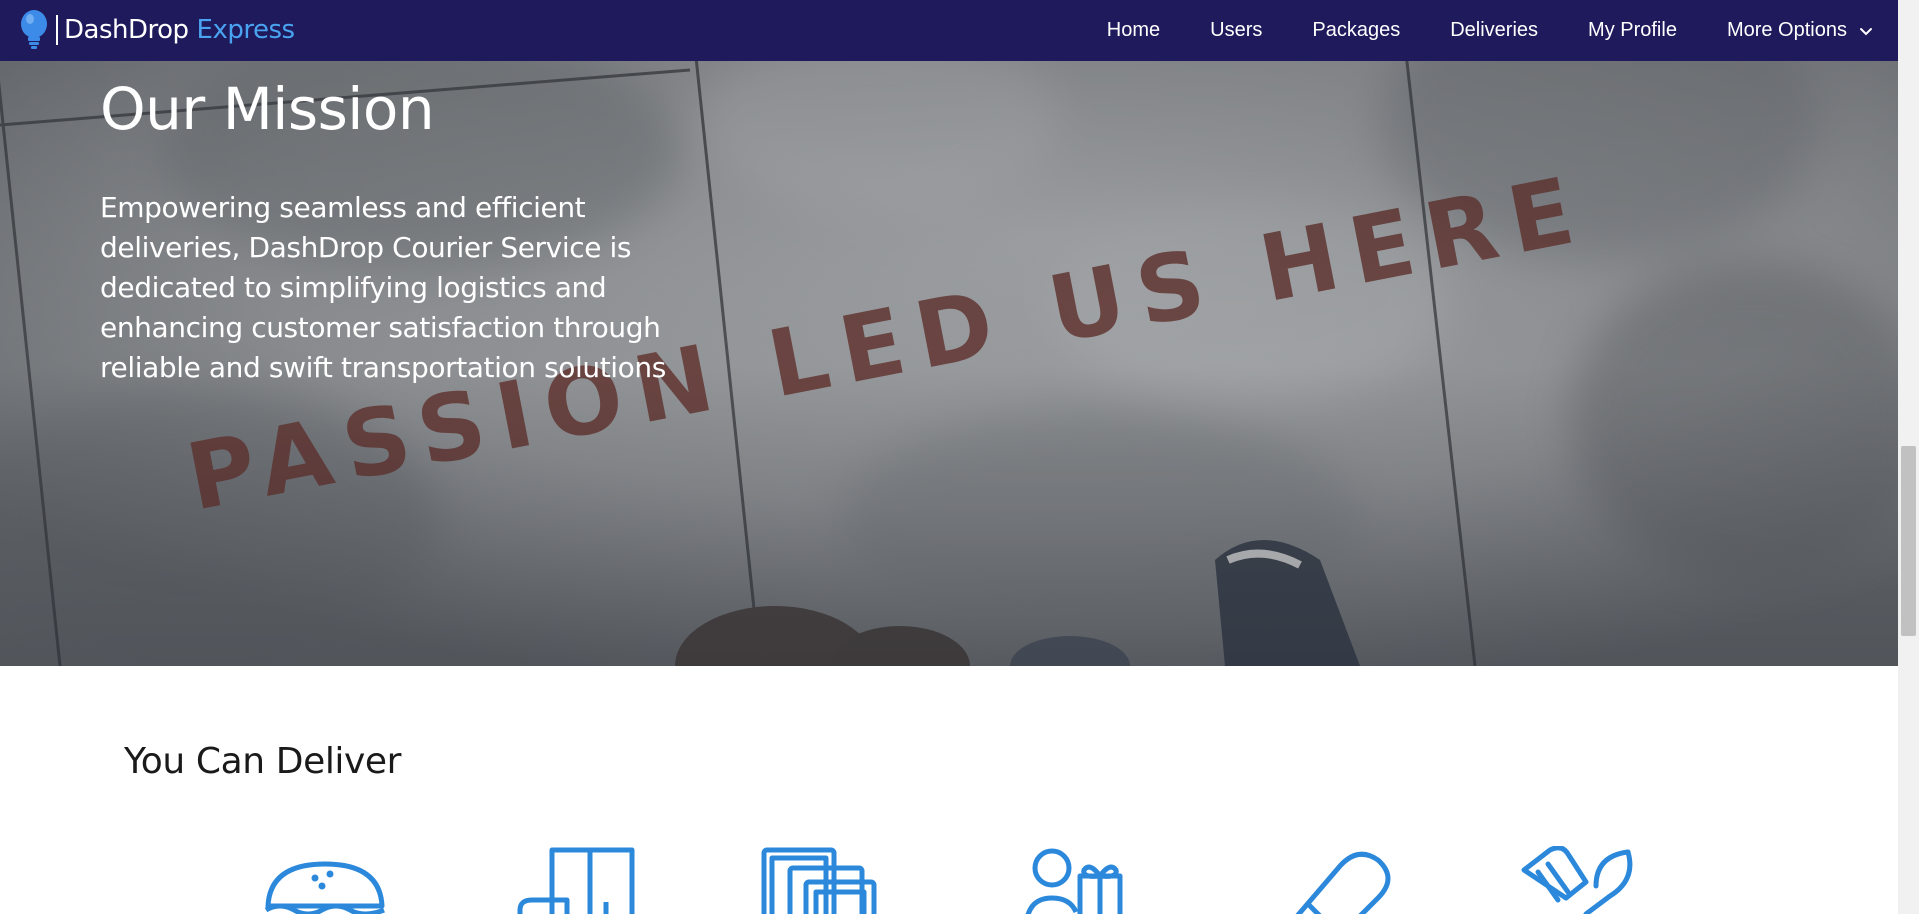 Image resolution: width=1919 pixels, height=914 pixels. I want to click on scrollbar-thumb, so click(1908, 541).